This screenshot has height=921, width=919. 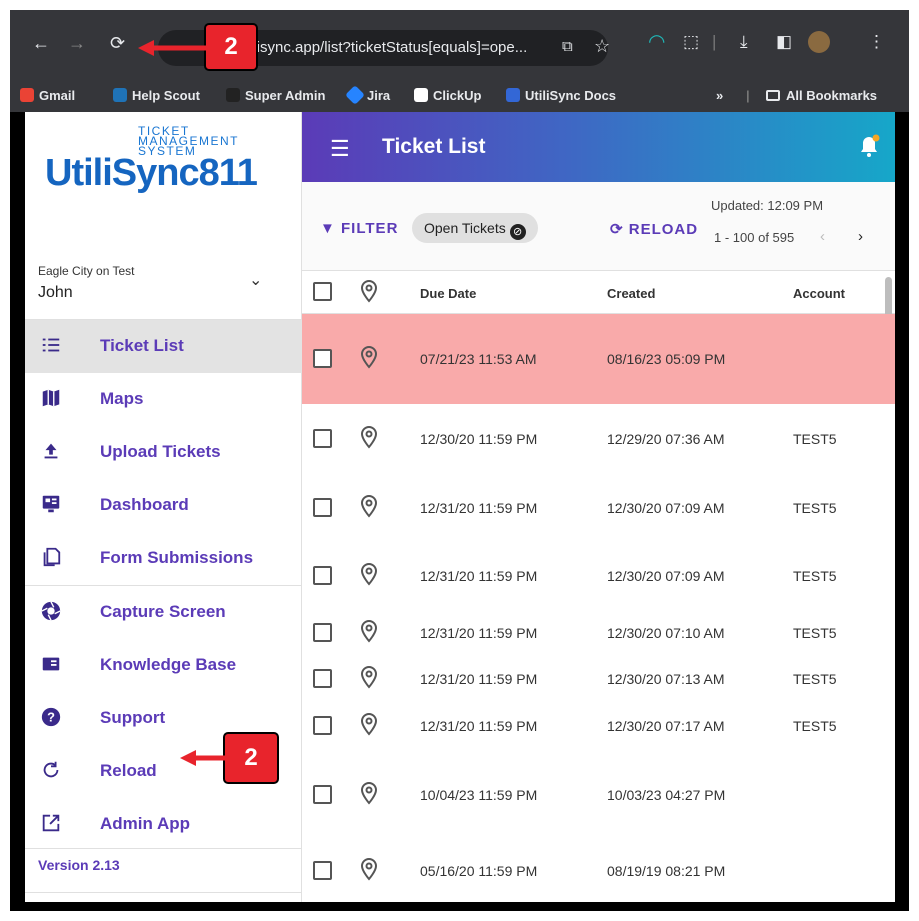 I want to click on filter-button: ▼ FILTER, so click(x=359, y=228).